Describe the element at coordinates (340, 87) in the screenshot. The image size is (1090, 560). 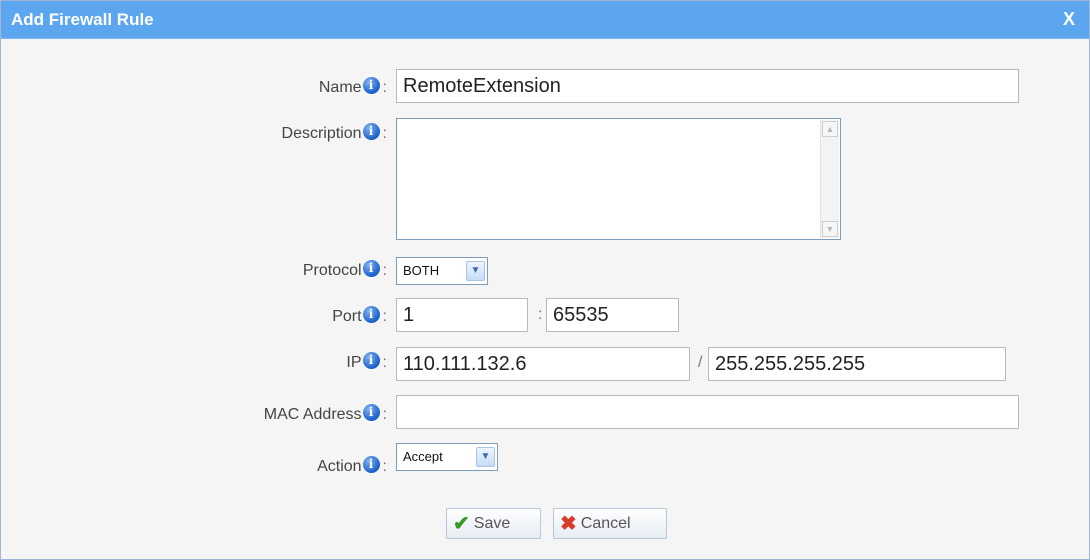
I see `name-label: Name` at that location.